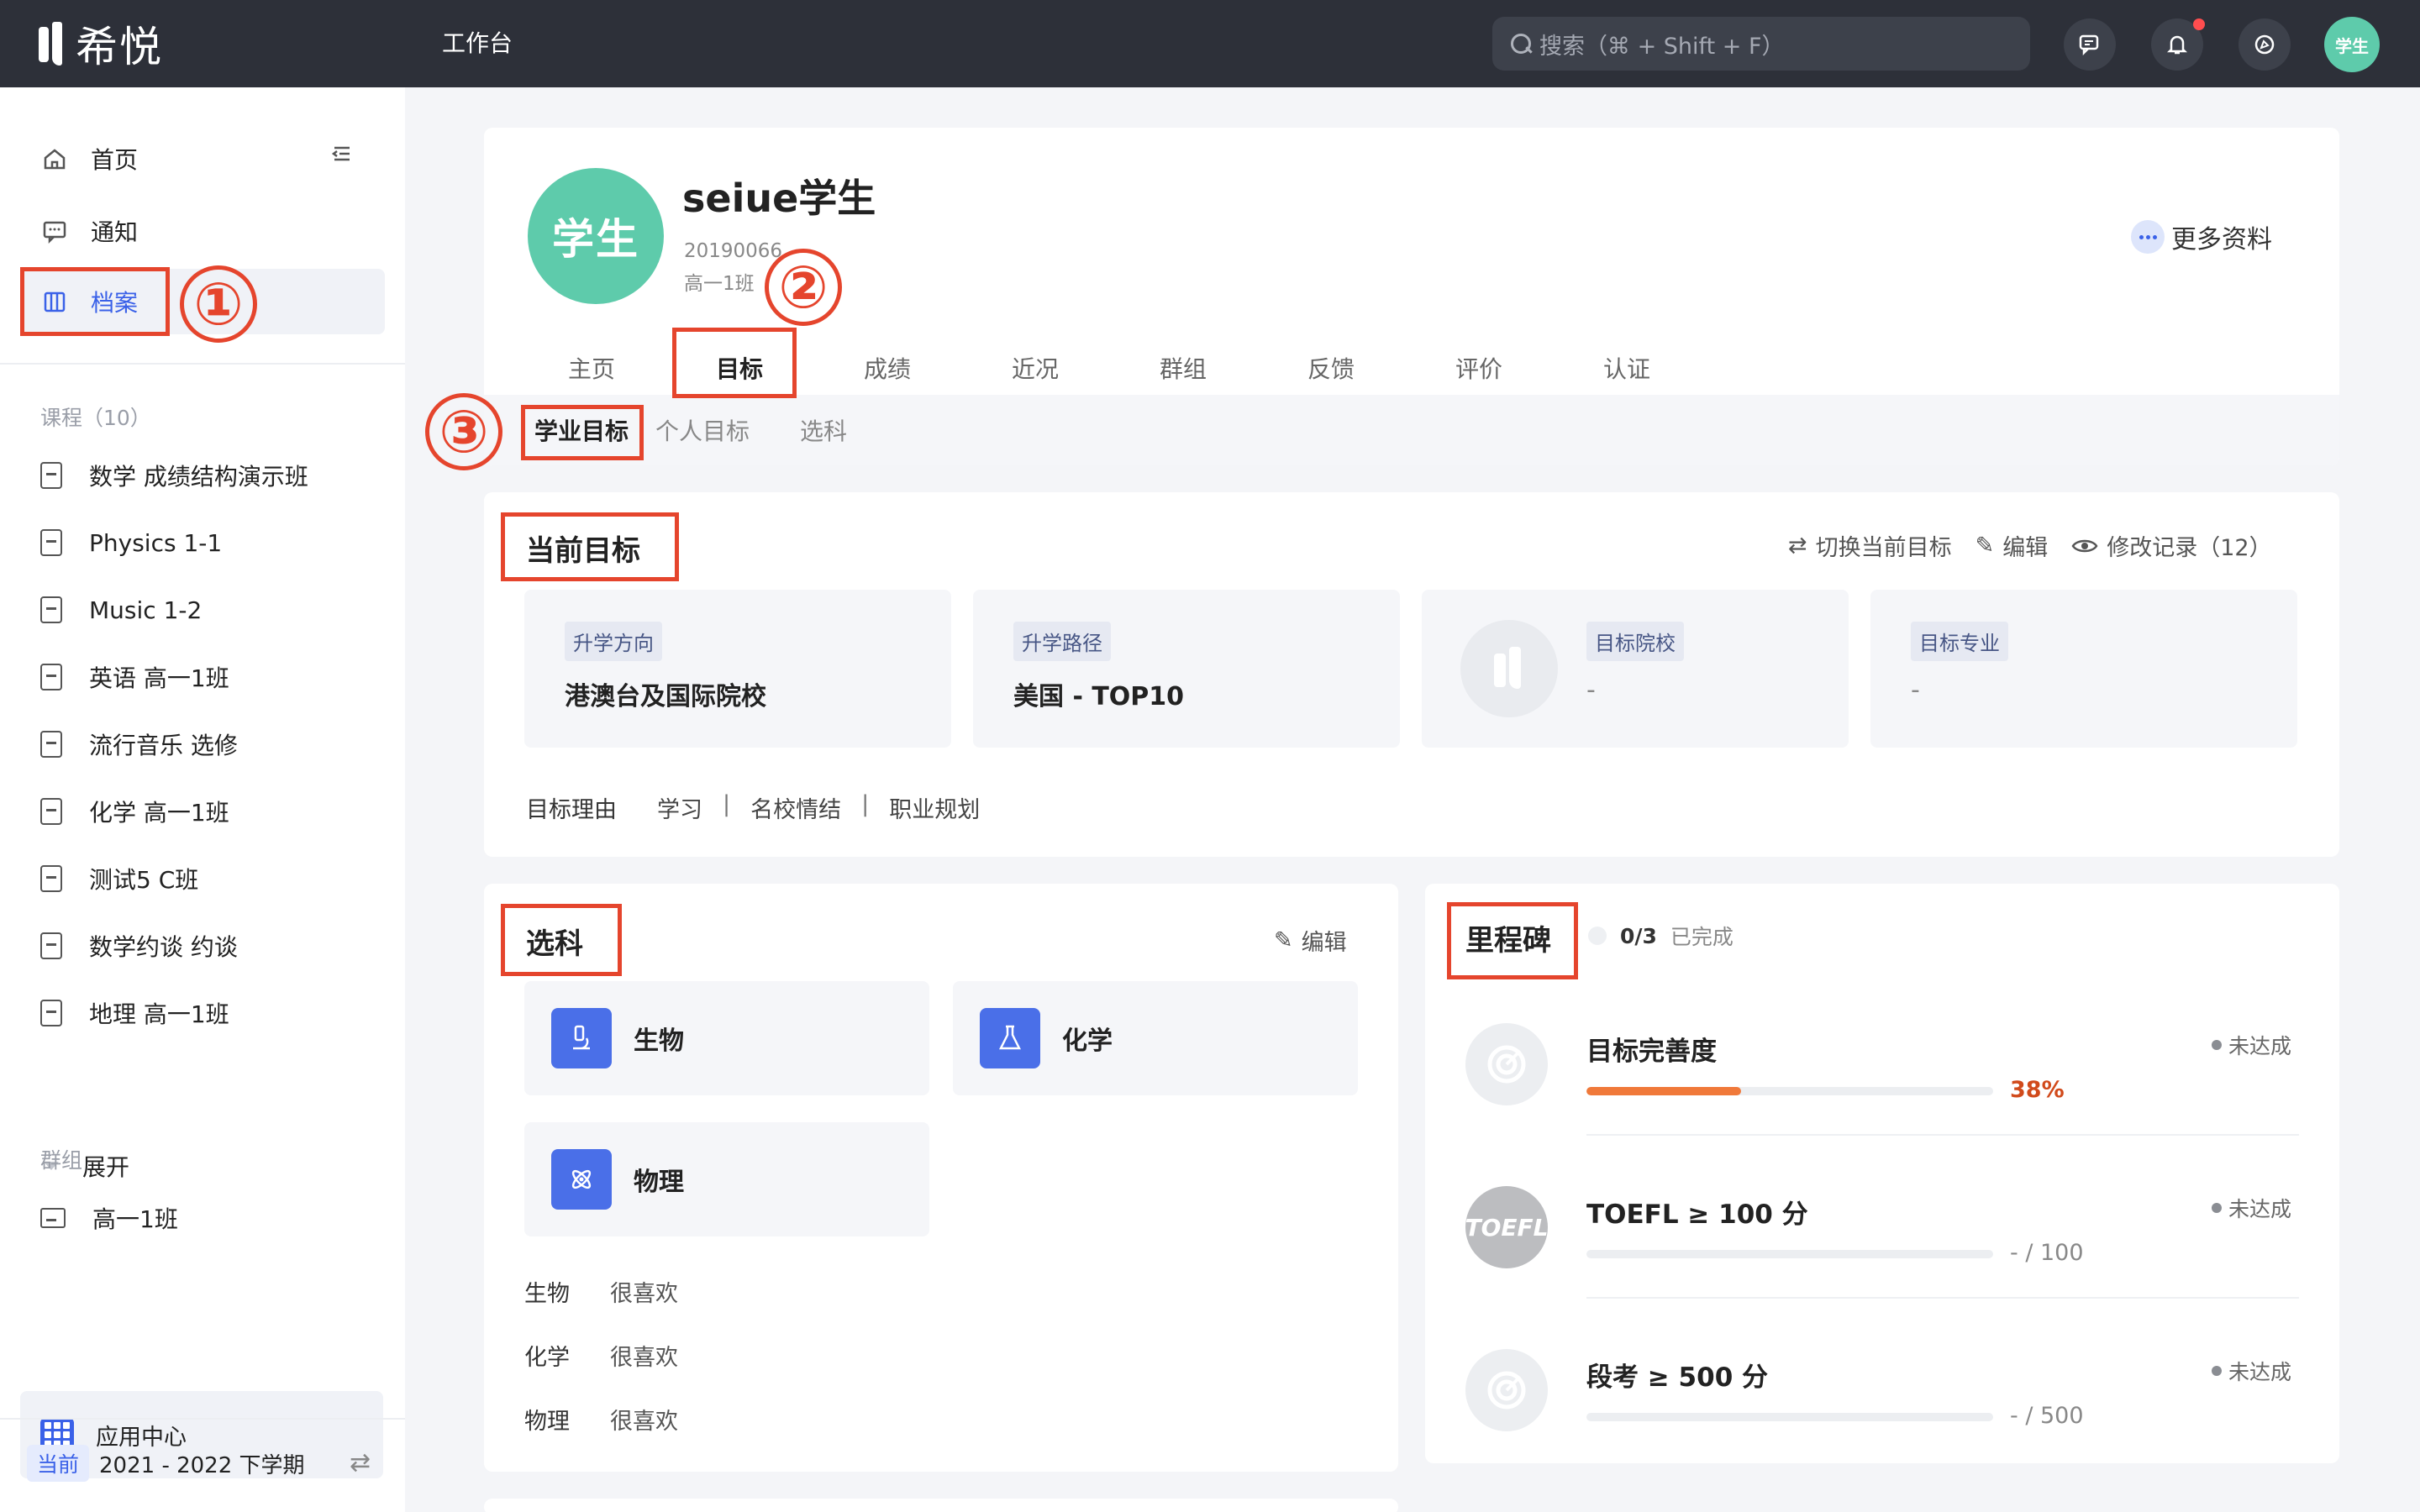 The image size is (2420, 1512). Describe the element at coordinates (1916, 690) in the screenshot. I see `goal-value: -` at that location.